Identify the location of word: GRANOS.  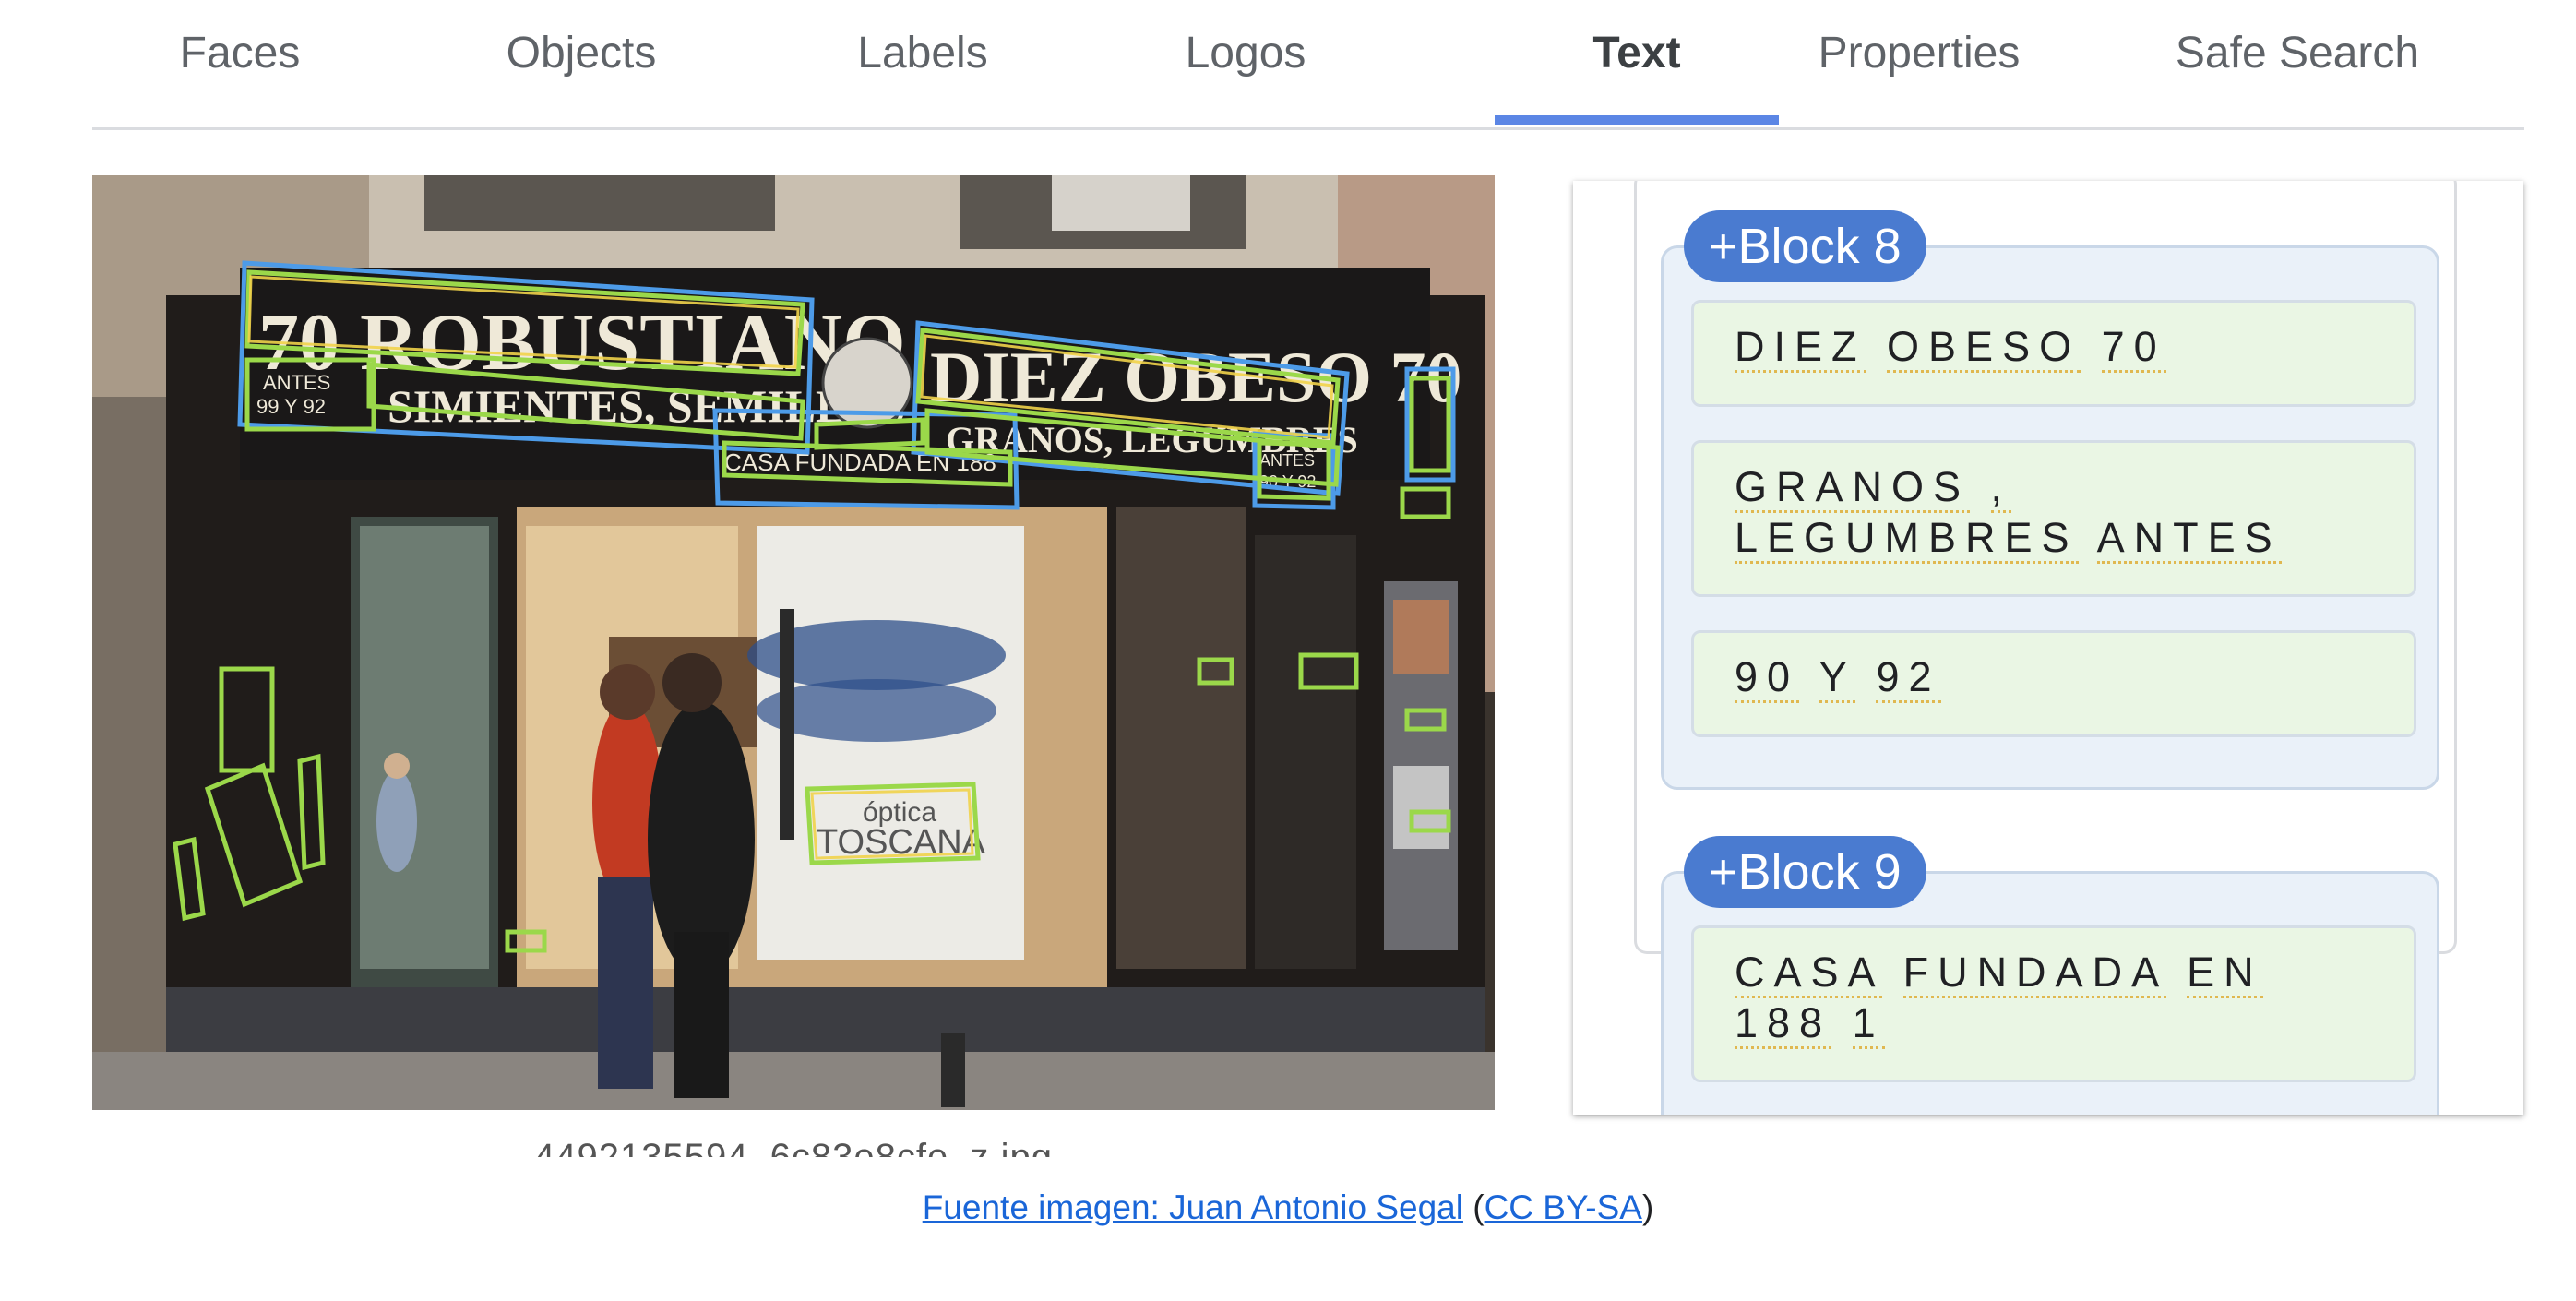
(1853, 488).